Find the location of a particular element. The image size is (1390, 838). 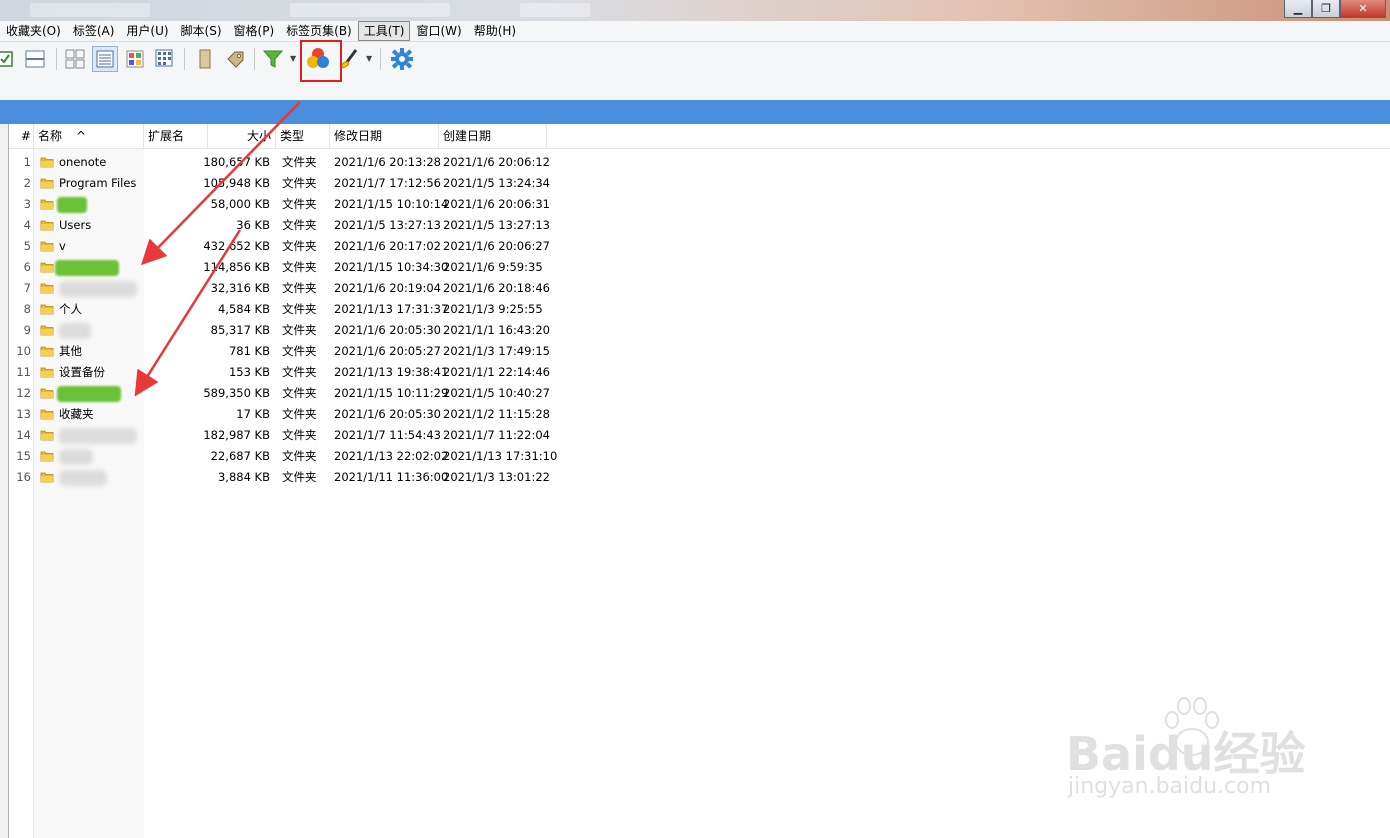

file-name: Program Files is located at coordinates (97, 183).